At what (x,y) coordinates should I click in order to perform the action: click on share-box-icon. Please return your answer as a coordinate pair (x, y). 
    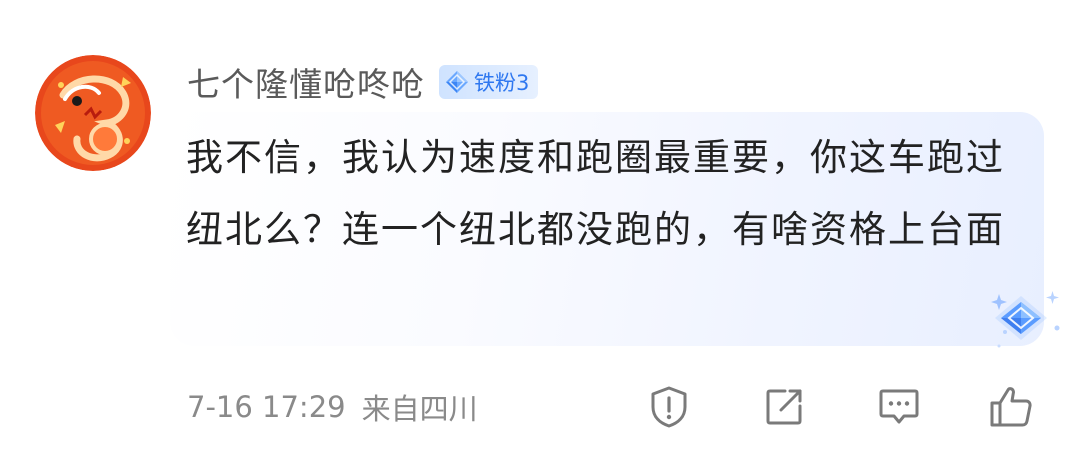
    Looking at the image, I should click on (784, 407).